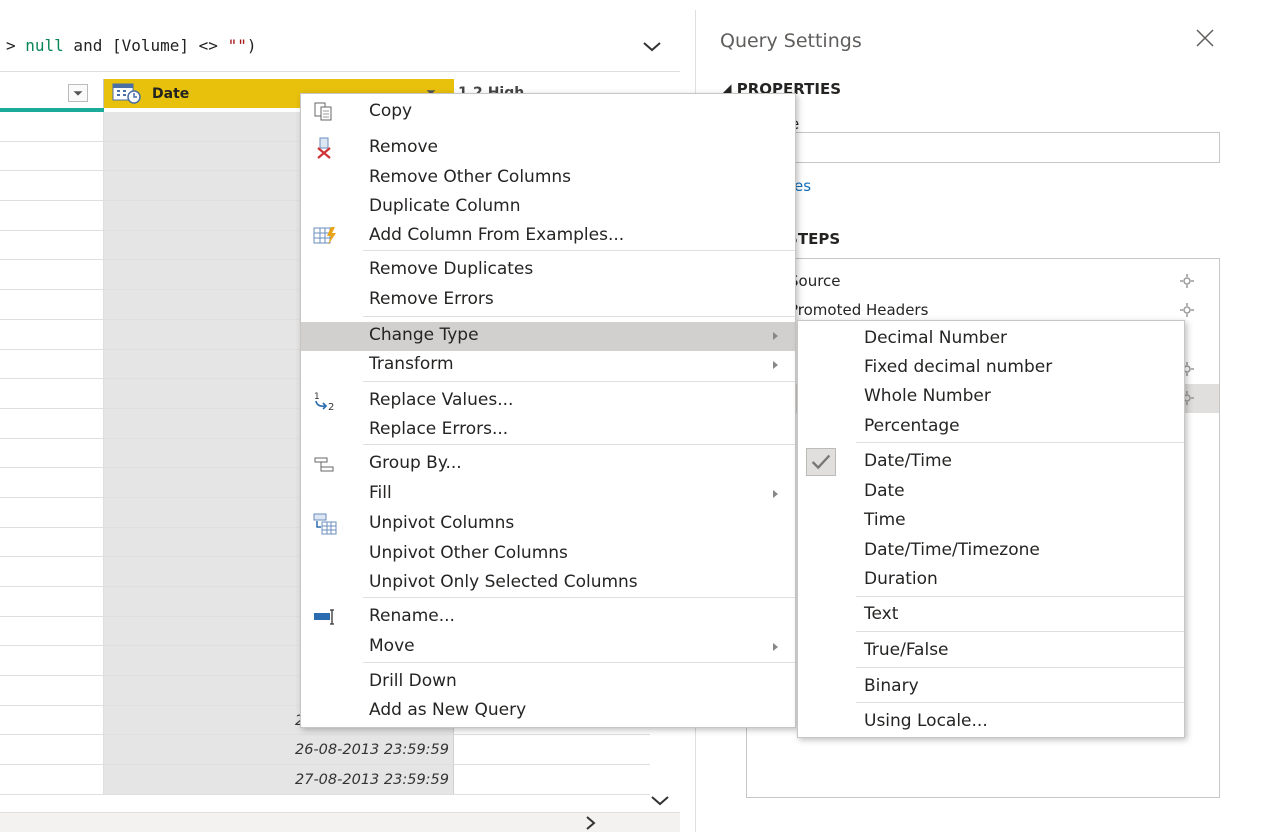 The width and height of the screenshot is (1263, 832). Describe the element at coordinates (340, 822) in the screenshot. I see `horizontal-scrollbar` at that location.